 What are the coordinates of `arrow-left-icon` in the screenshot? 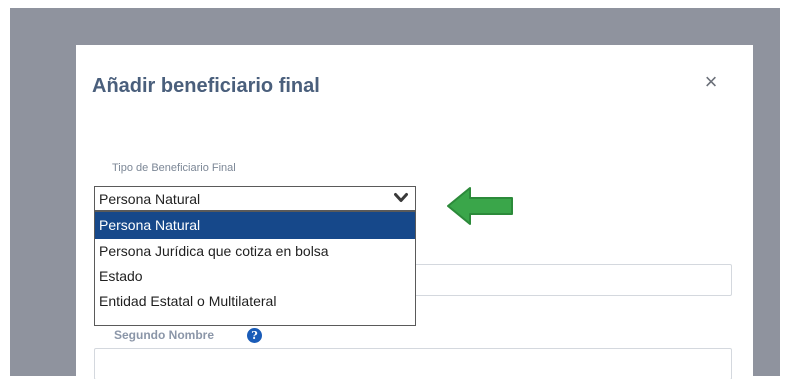 It's located at (480, 206).